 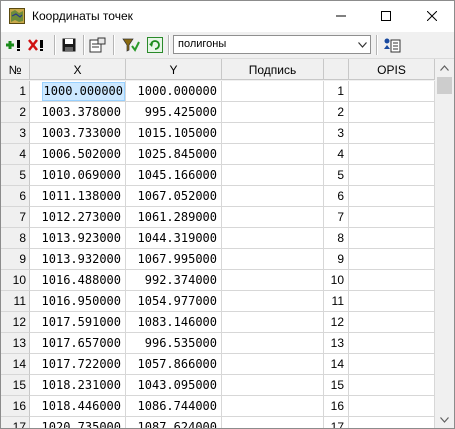 What do you see at coordinates (218, 364) in the screenshot?
I see `table-row: 14 1017.722000 1057.866000 14` at bounding box center [218, 364].